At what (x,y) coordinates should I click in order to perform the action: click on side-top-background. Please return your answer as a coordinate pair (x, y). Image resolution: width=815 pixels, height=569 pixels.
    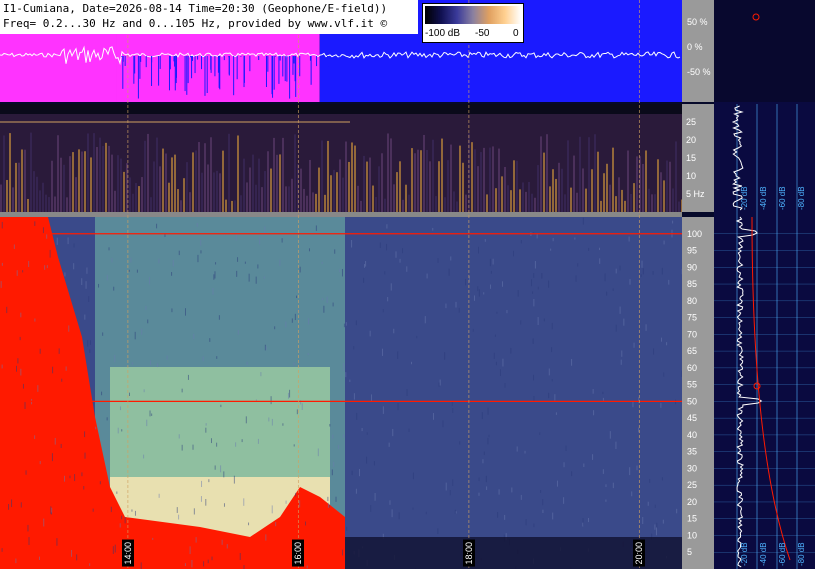
    Looking at the image, I should click on (764, 51).